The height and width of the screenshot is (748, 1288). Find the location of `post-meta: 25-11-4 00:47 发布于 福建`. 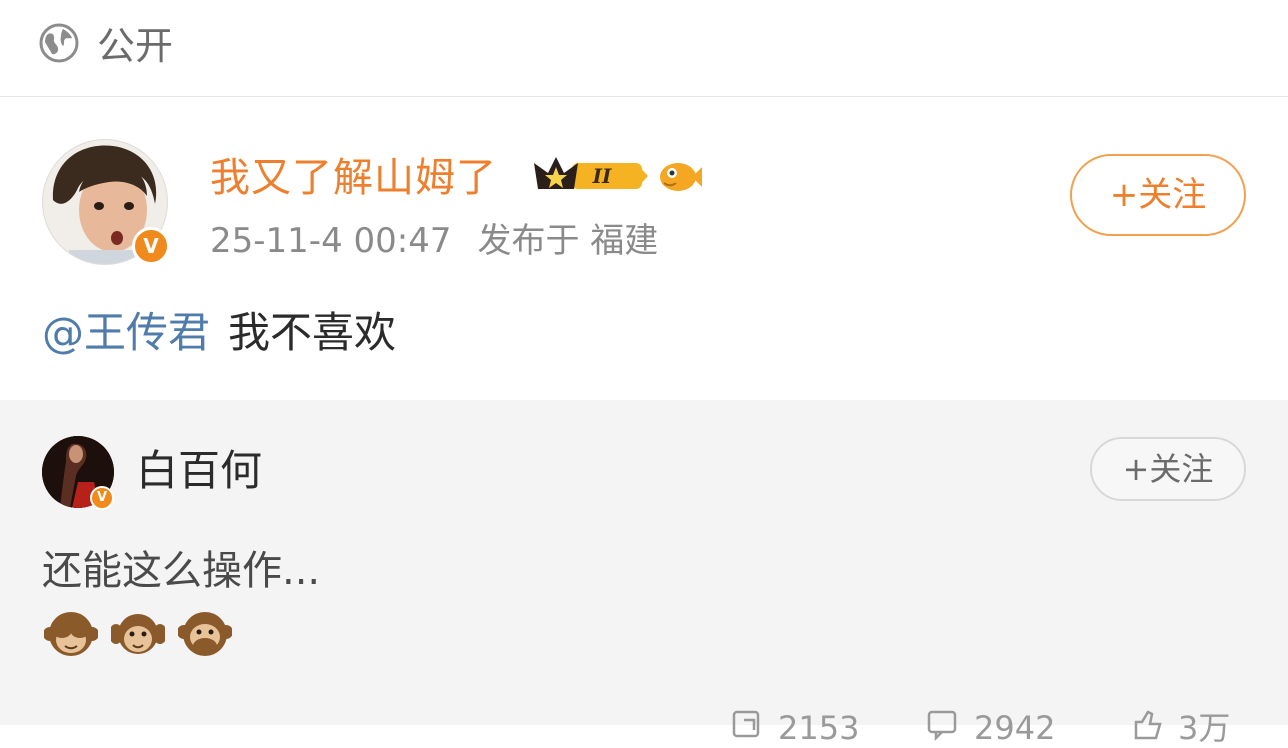

post-meta: 25-11-4 00:47 发布于 福建 is located at coordinates (434, 241).